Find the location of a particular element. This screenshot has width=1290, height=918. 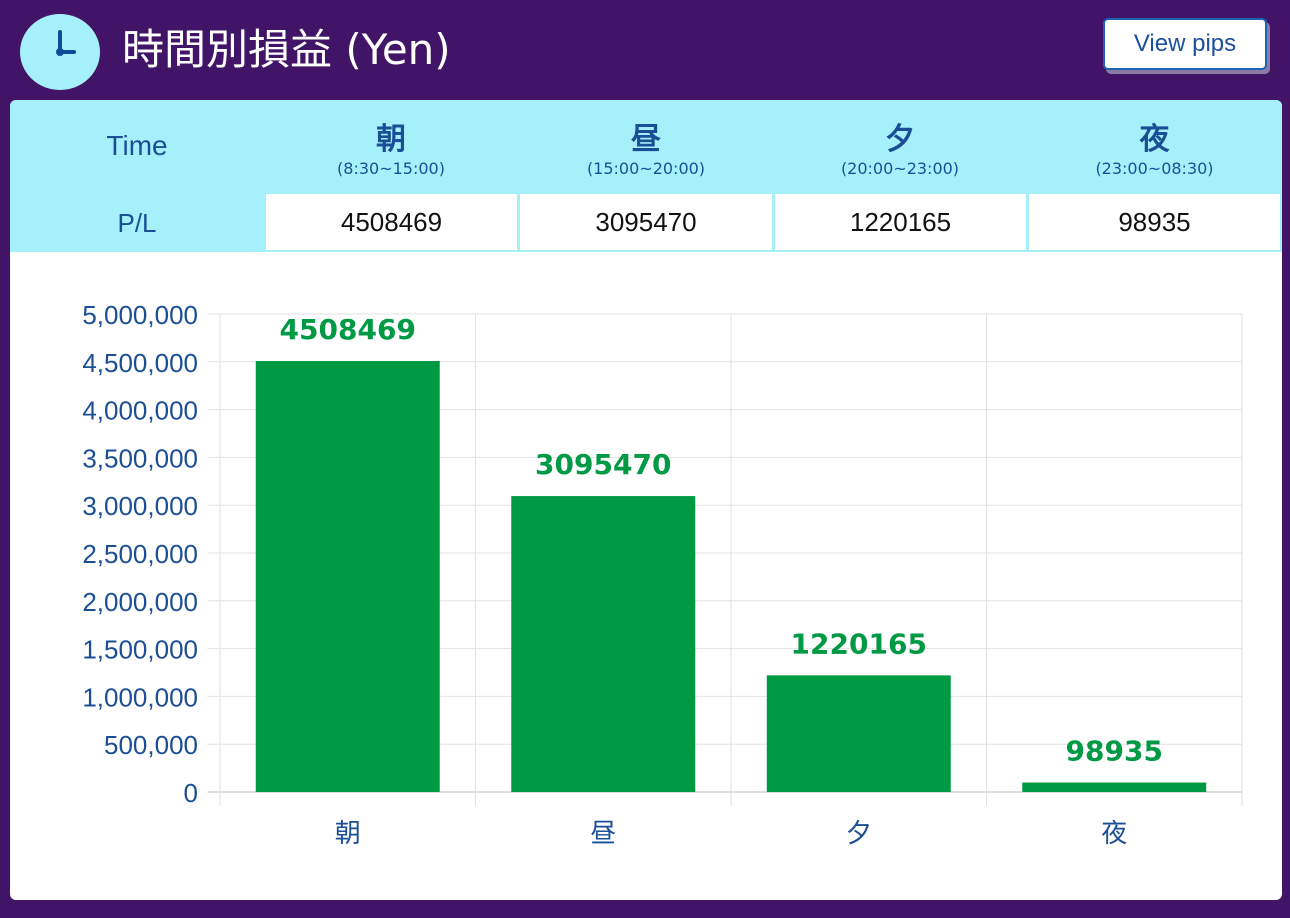

y-tick-label: 0 is located at coordinates (191, 793).